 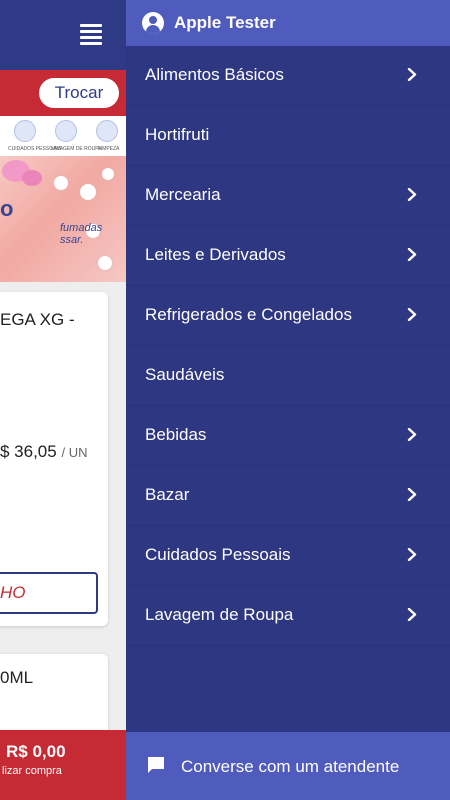 I want to click on product-title: 0ML, so click(x=17, y=677).